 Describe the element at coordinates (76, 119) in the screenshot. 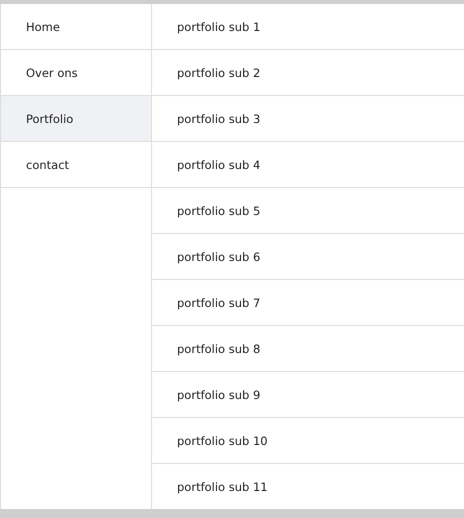

I see `menu-item: Portfolio` at that location.